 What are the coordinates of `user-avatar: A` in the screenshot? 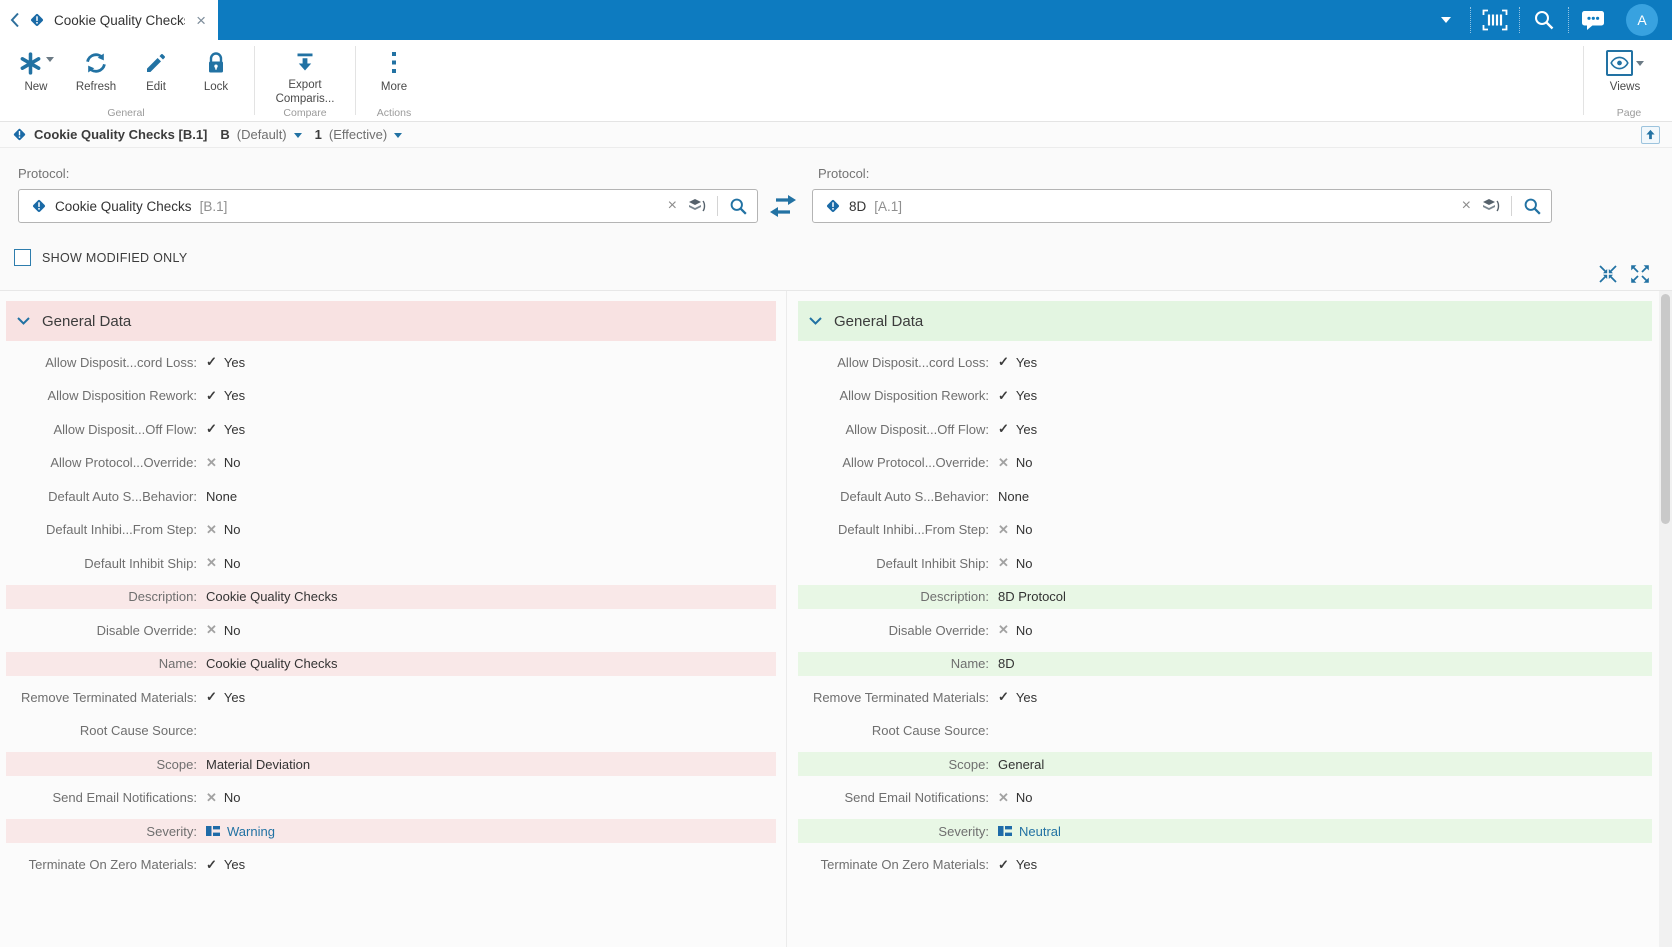 It's located at (1642, 20).